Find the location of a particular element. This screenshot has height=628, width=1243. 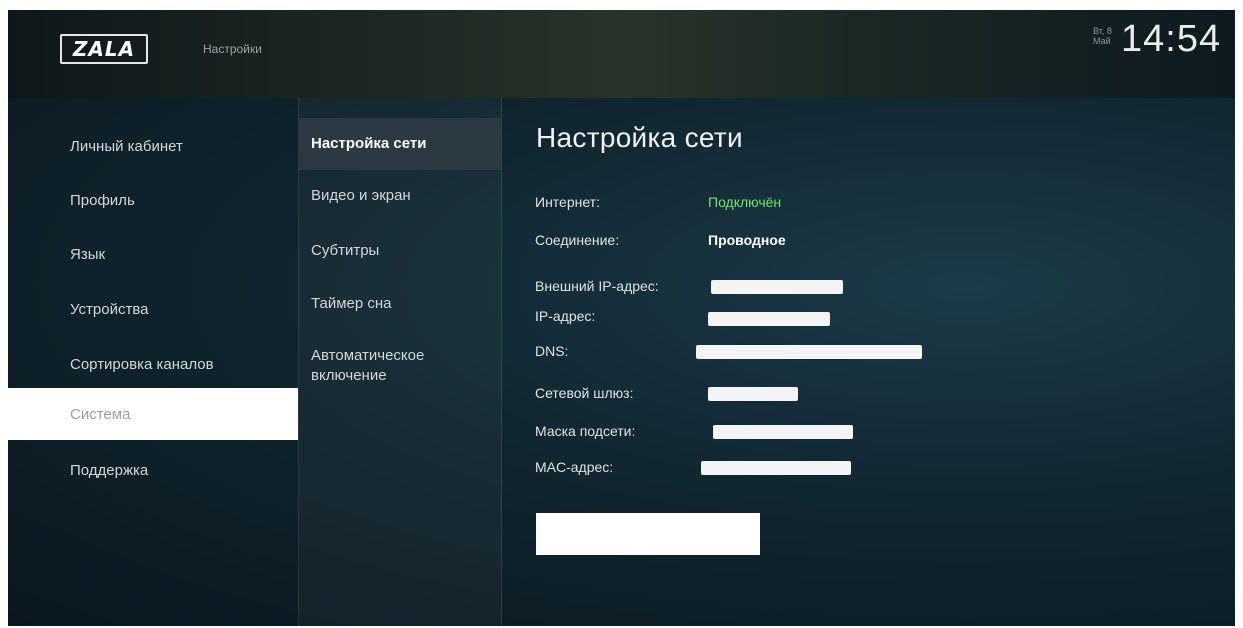

network-action-button is located at coordinates (648, 534).